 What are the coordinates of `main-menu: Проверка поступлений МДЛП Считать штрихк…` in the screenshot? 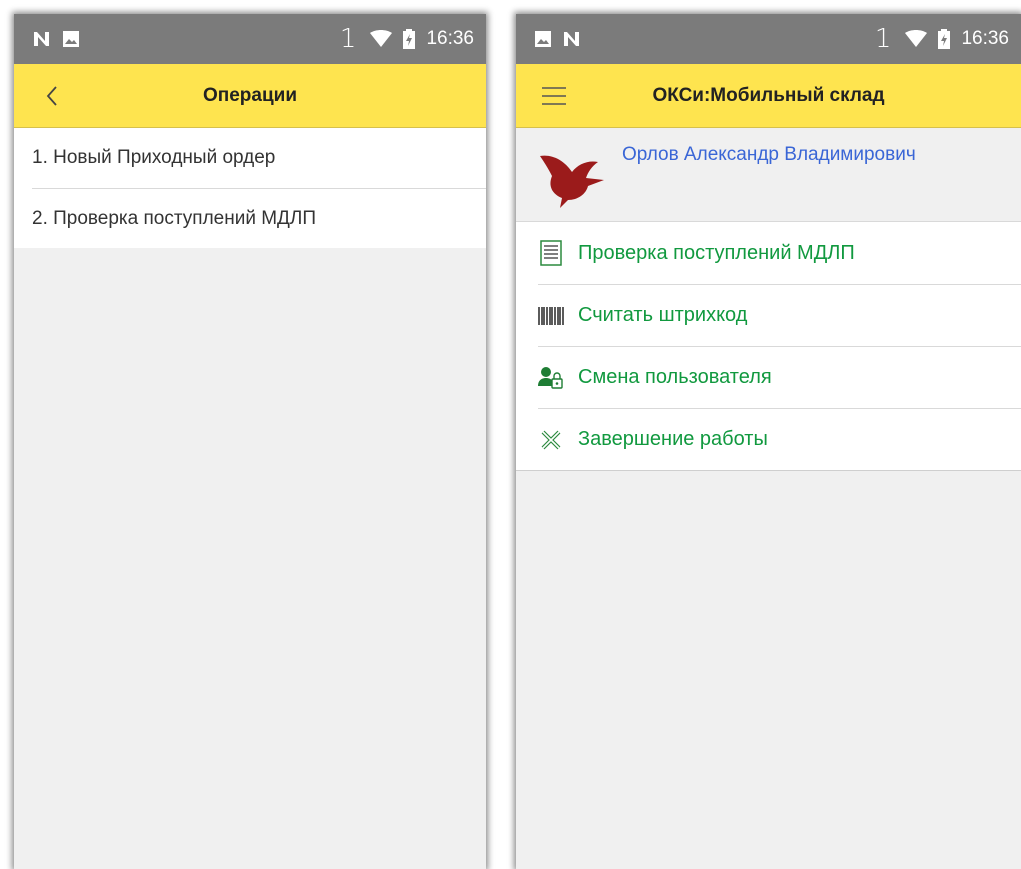 It's located at (768, 346).